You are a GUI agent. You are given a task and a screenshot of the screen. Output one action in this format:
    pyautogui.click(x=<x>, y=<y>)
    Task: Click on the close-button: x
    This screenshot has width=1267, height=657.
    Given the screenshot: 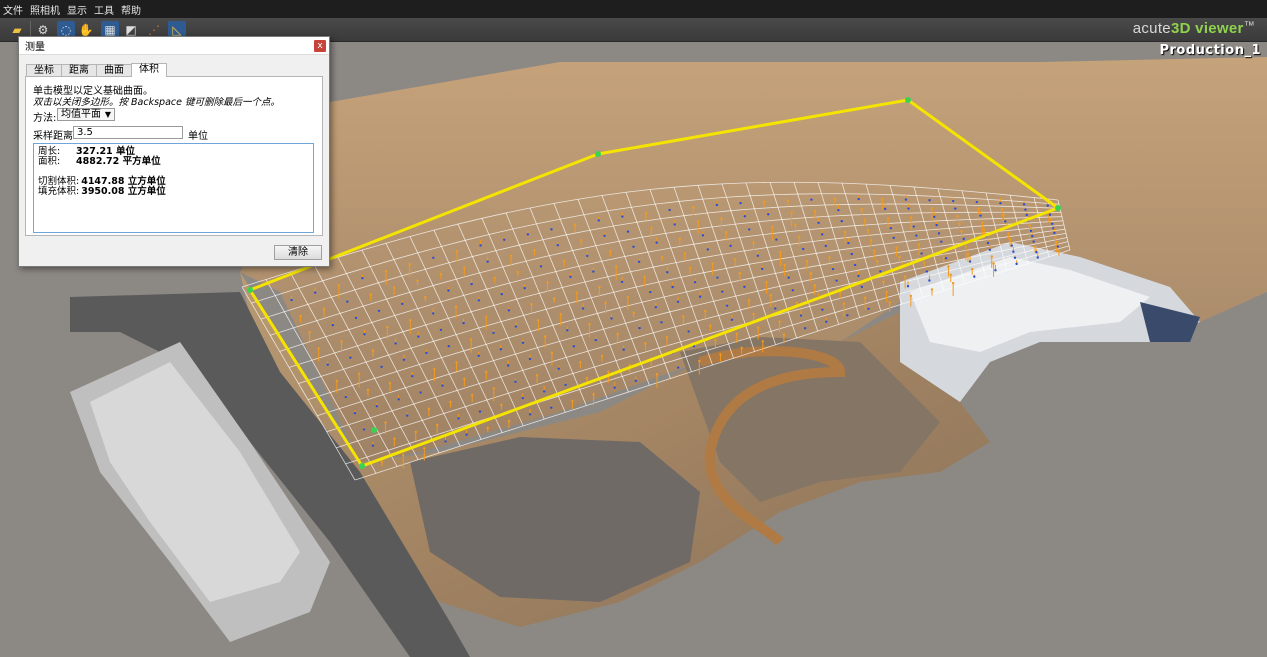 What is the action you would take?
    pyautogui.click(x=320, y=46)
    